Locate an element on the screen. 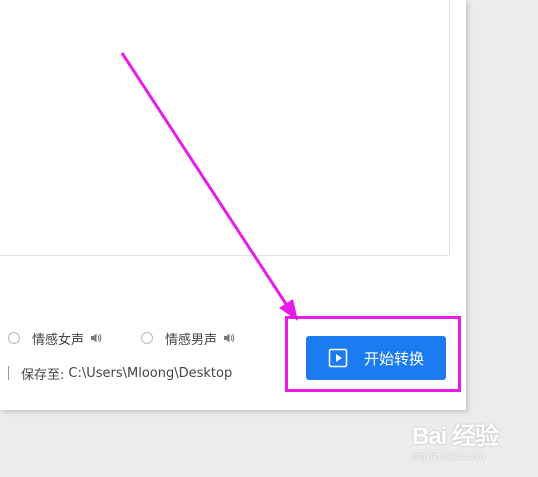 The height and width of the screenshot is (477, 538). watermark-logo: Bai 经验 is located at coordinates (455, 436).